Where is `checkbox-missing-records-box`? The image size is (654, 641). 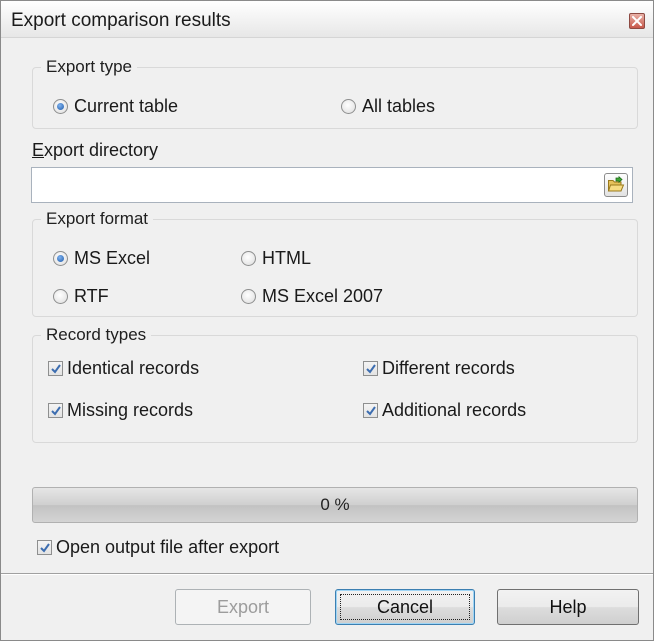 checkbox-missing-records-box is located at coordinates (55, 410).